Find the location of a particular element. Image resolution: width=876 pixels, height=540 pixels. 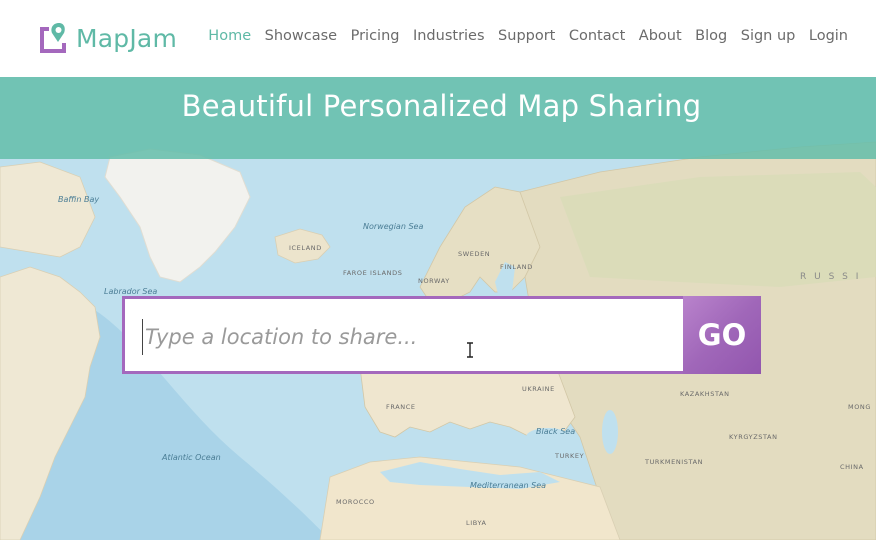

map-label-black-sea: Black Sea is located at coordinates (556, 431).